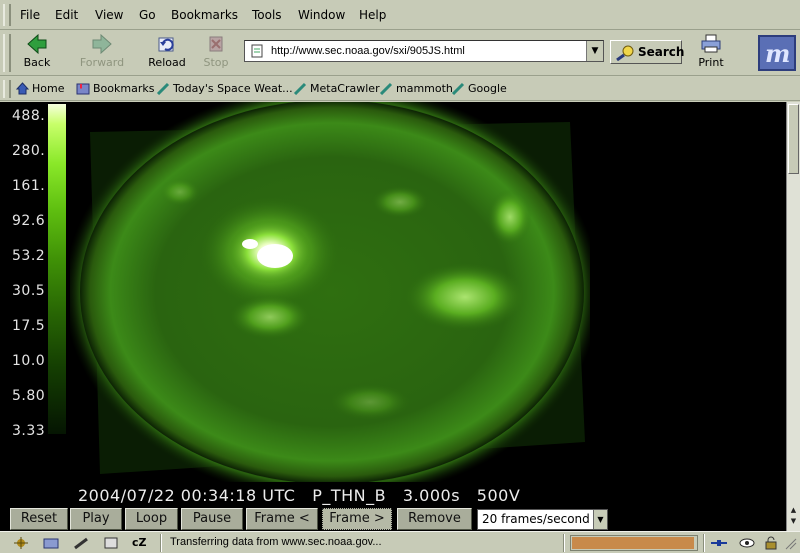  I want to click on colorbar-label: 17.5, so click(29, 326).